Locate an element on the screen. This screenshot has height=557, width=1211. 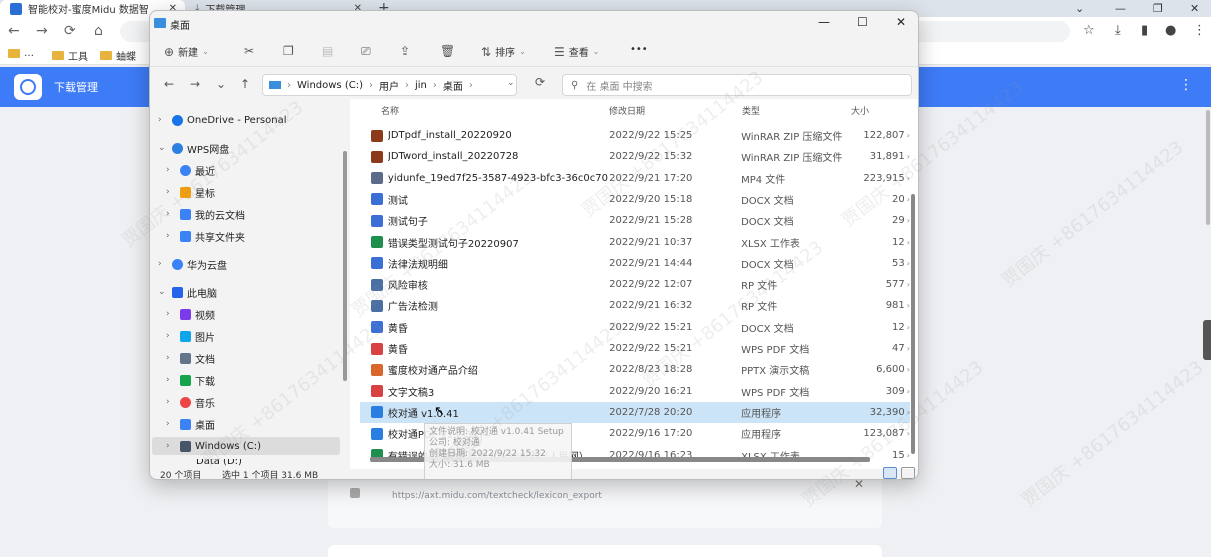
file-name: 法律法规明细 is located at coordinates (417, 265).